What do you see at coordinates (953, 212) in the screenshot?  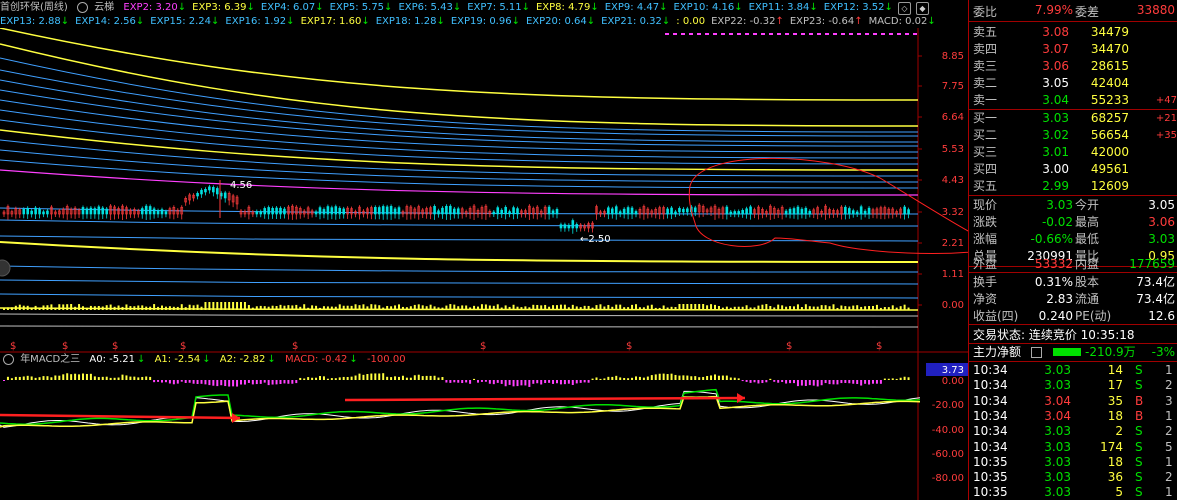 I see `price-tick-label: 3.32` at bounding box center [953, 212].